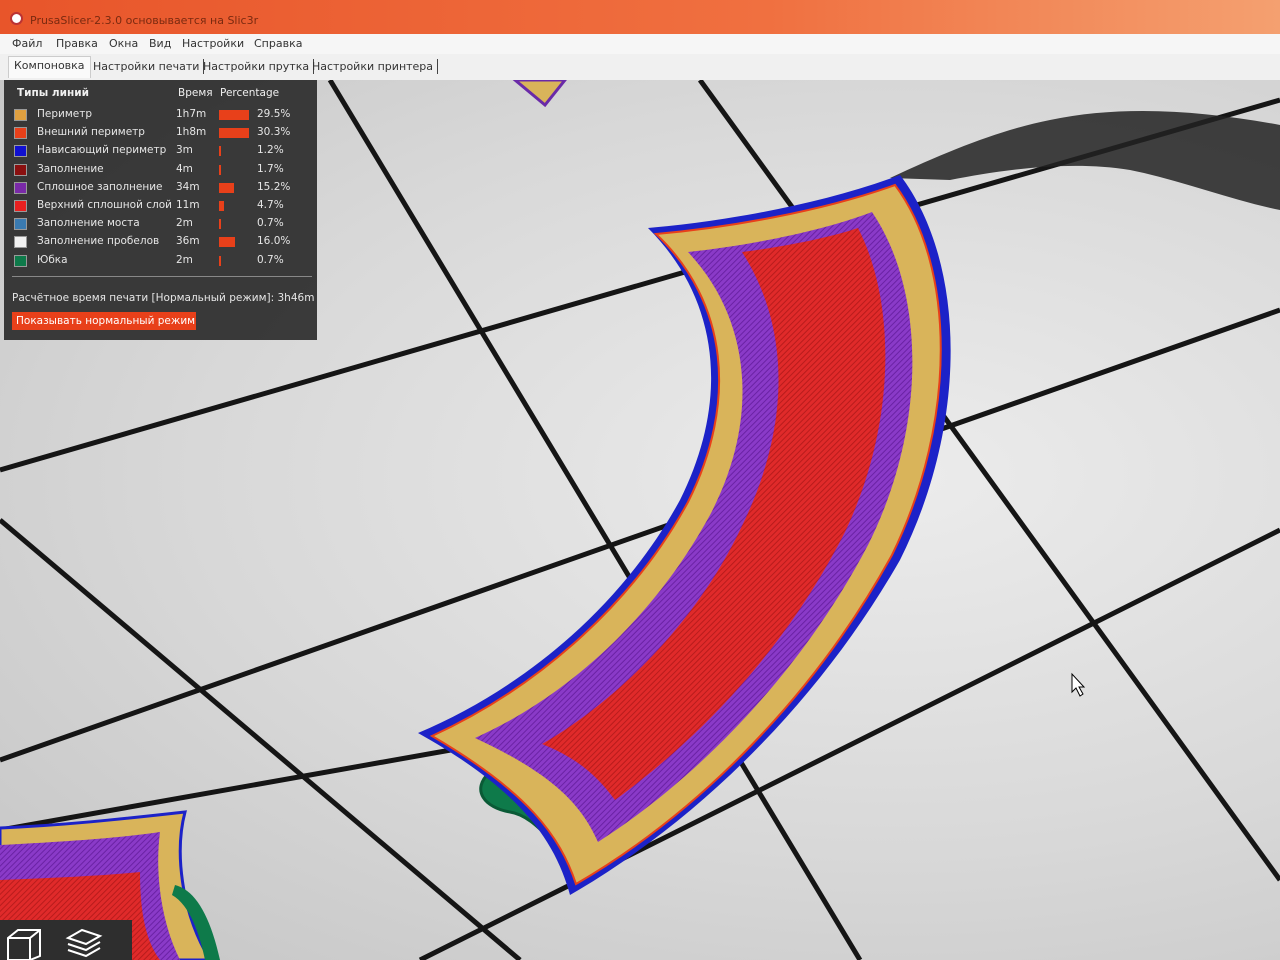 This screenshot has height=960, width=1280. What do you see at coordinates (144, 20) in the screenshot?
I see `window-title: PrusaSlicer-2.3.0 основывается на Slic3r` at bounding box center [144, 20].